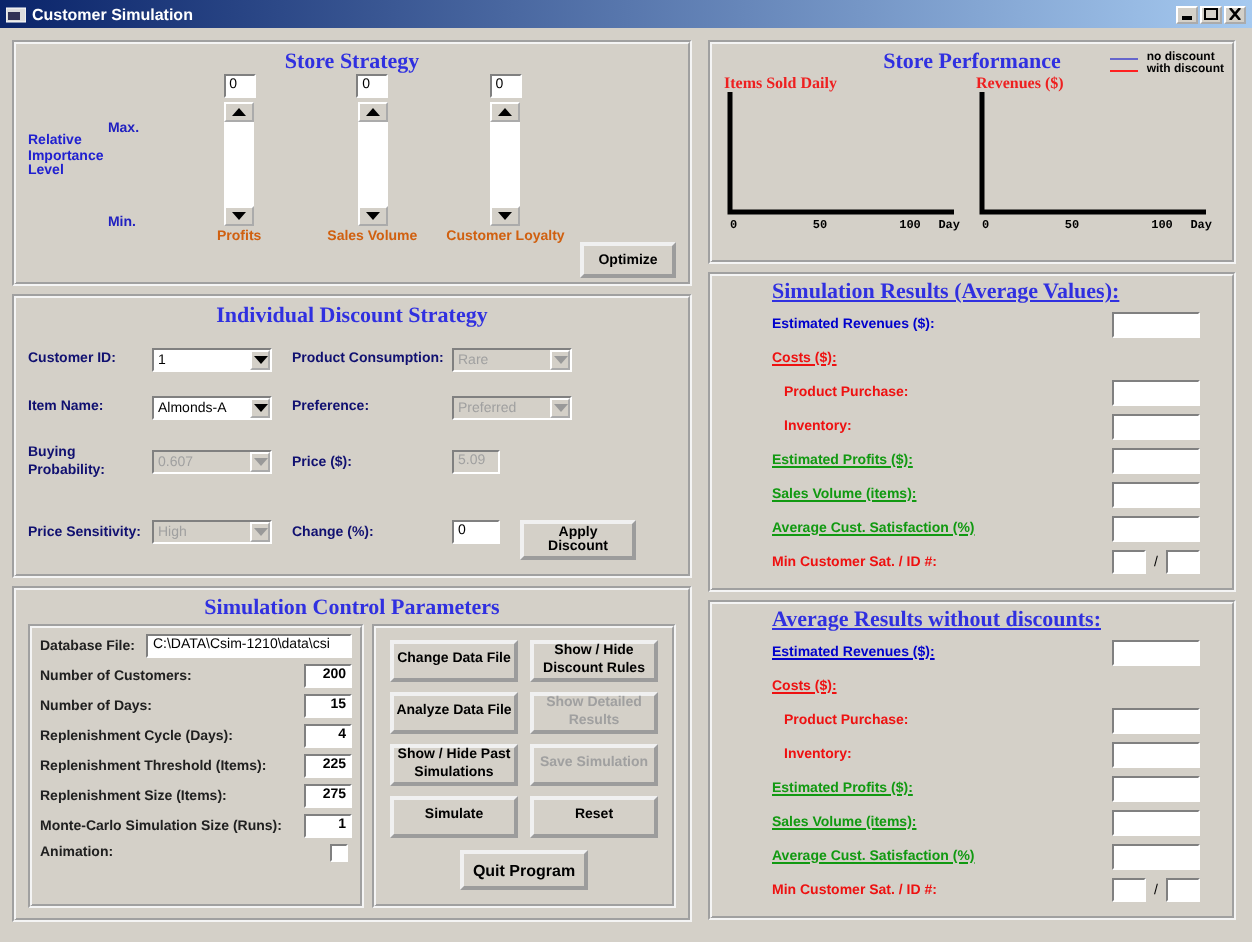  I want to click on panel-title: Average Results without discounts:, so click(937, 620).